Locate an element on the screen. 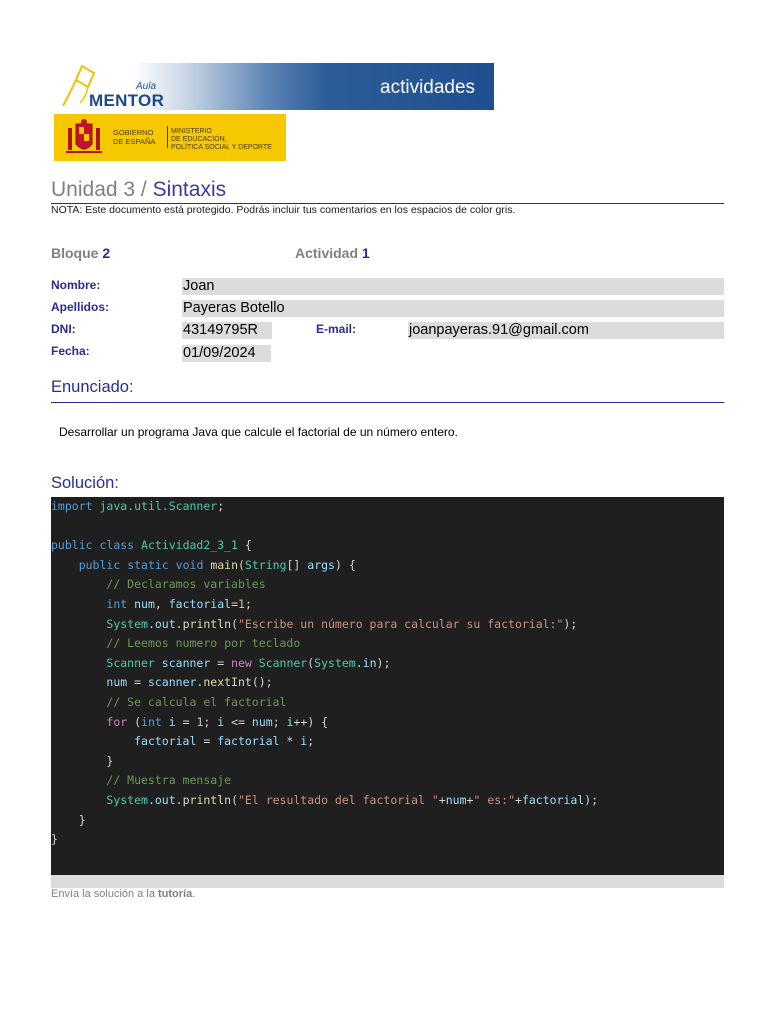 This screenshot has width=768, height=1024. fecha-field: 01/09/2024 is located at coordinates (226, 353).